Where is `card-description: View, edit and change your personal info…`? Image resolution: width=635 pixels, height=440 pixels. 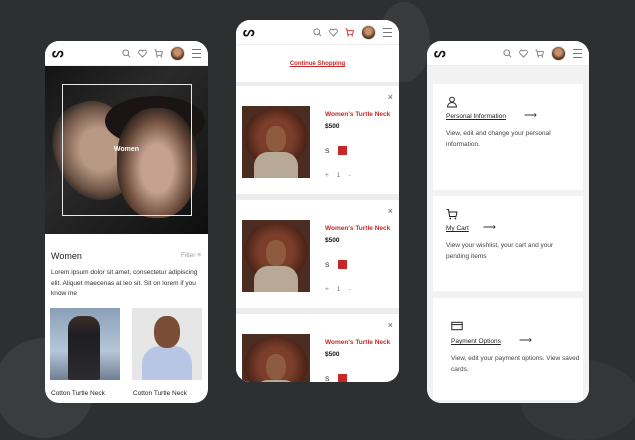 card-description: View, edit and change your personal info… is located at coordinates (498, 139).